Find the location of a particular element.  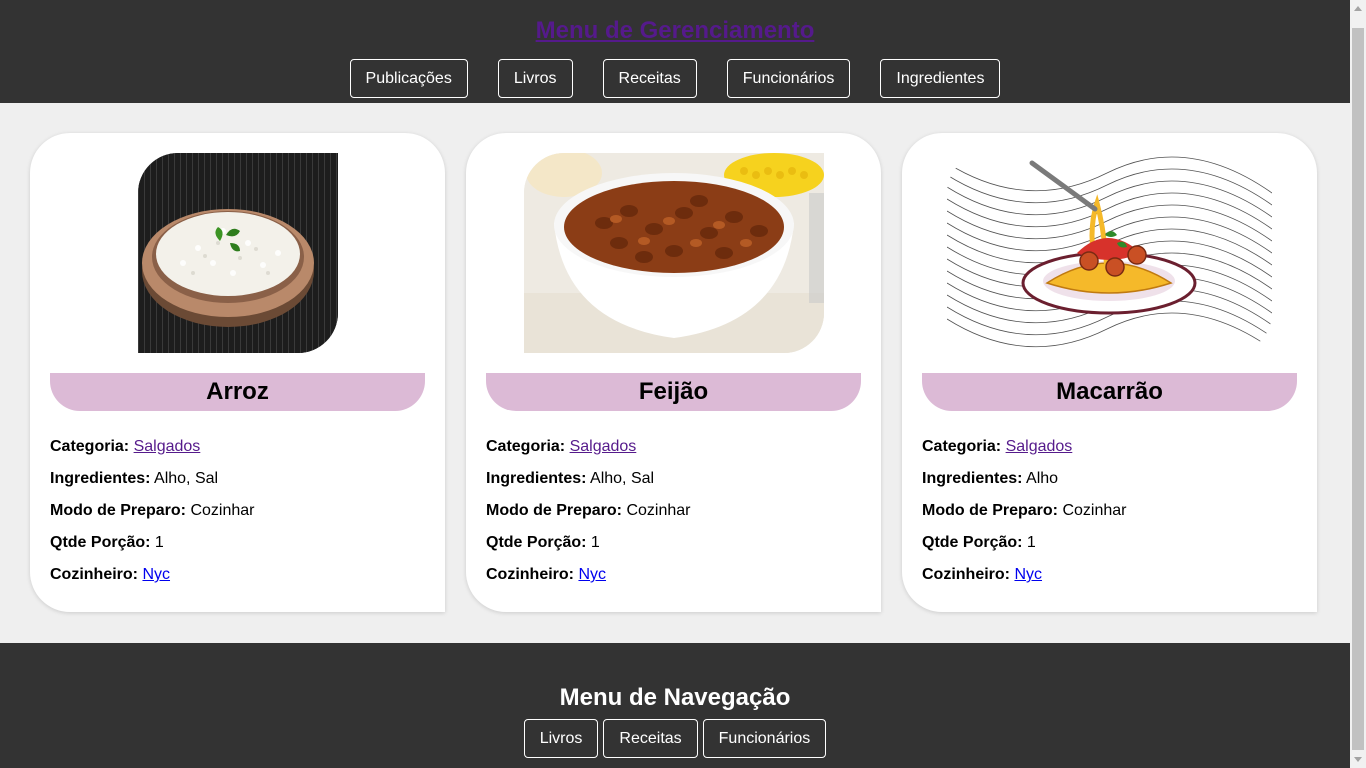

footer-title: Menu de Navegação is located at coordinates (675, 697).